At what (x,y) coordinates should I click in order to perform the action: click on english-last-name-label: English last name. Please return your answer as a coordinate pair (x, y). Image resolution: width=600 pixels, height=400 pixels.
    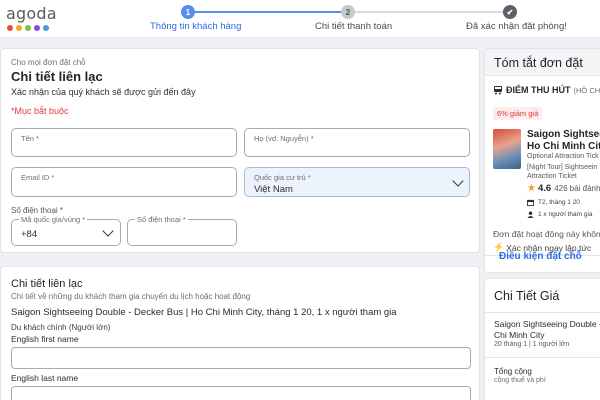
    Looking at the image, I should click on (45, 378).